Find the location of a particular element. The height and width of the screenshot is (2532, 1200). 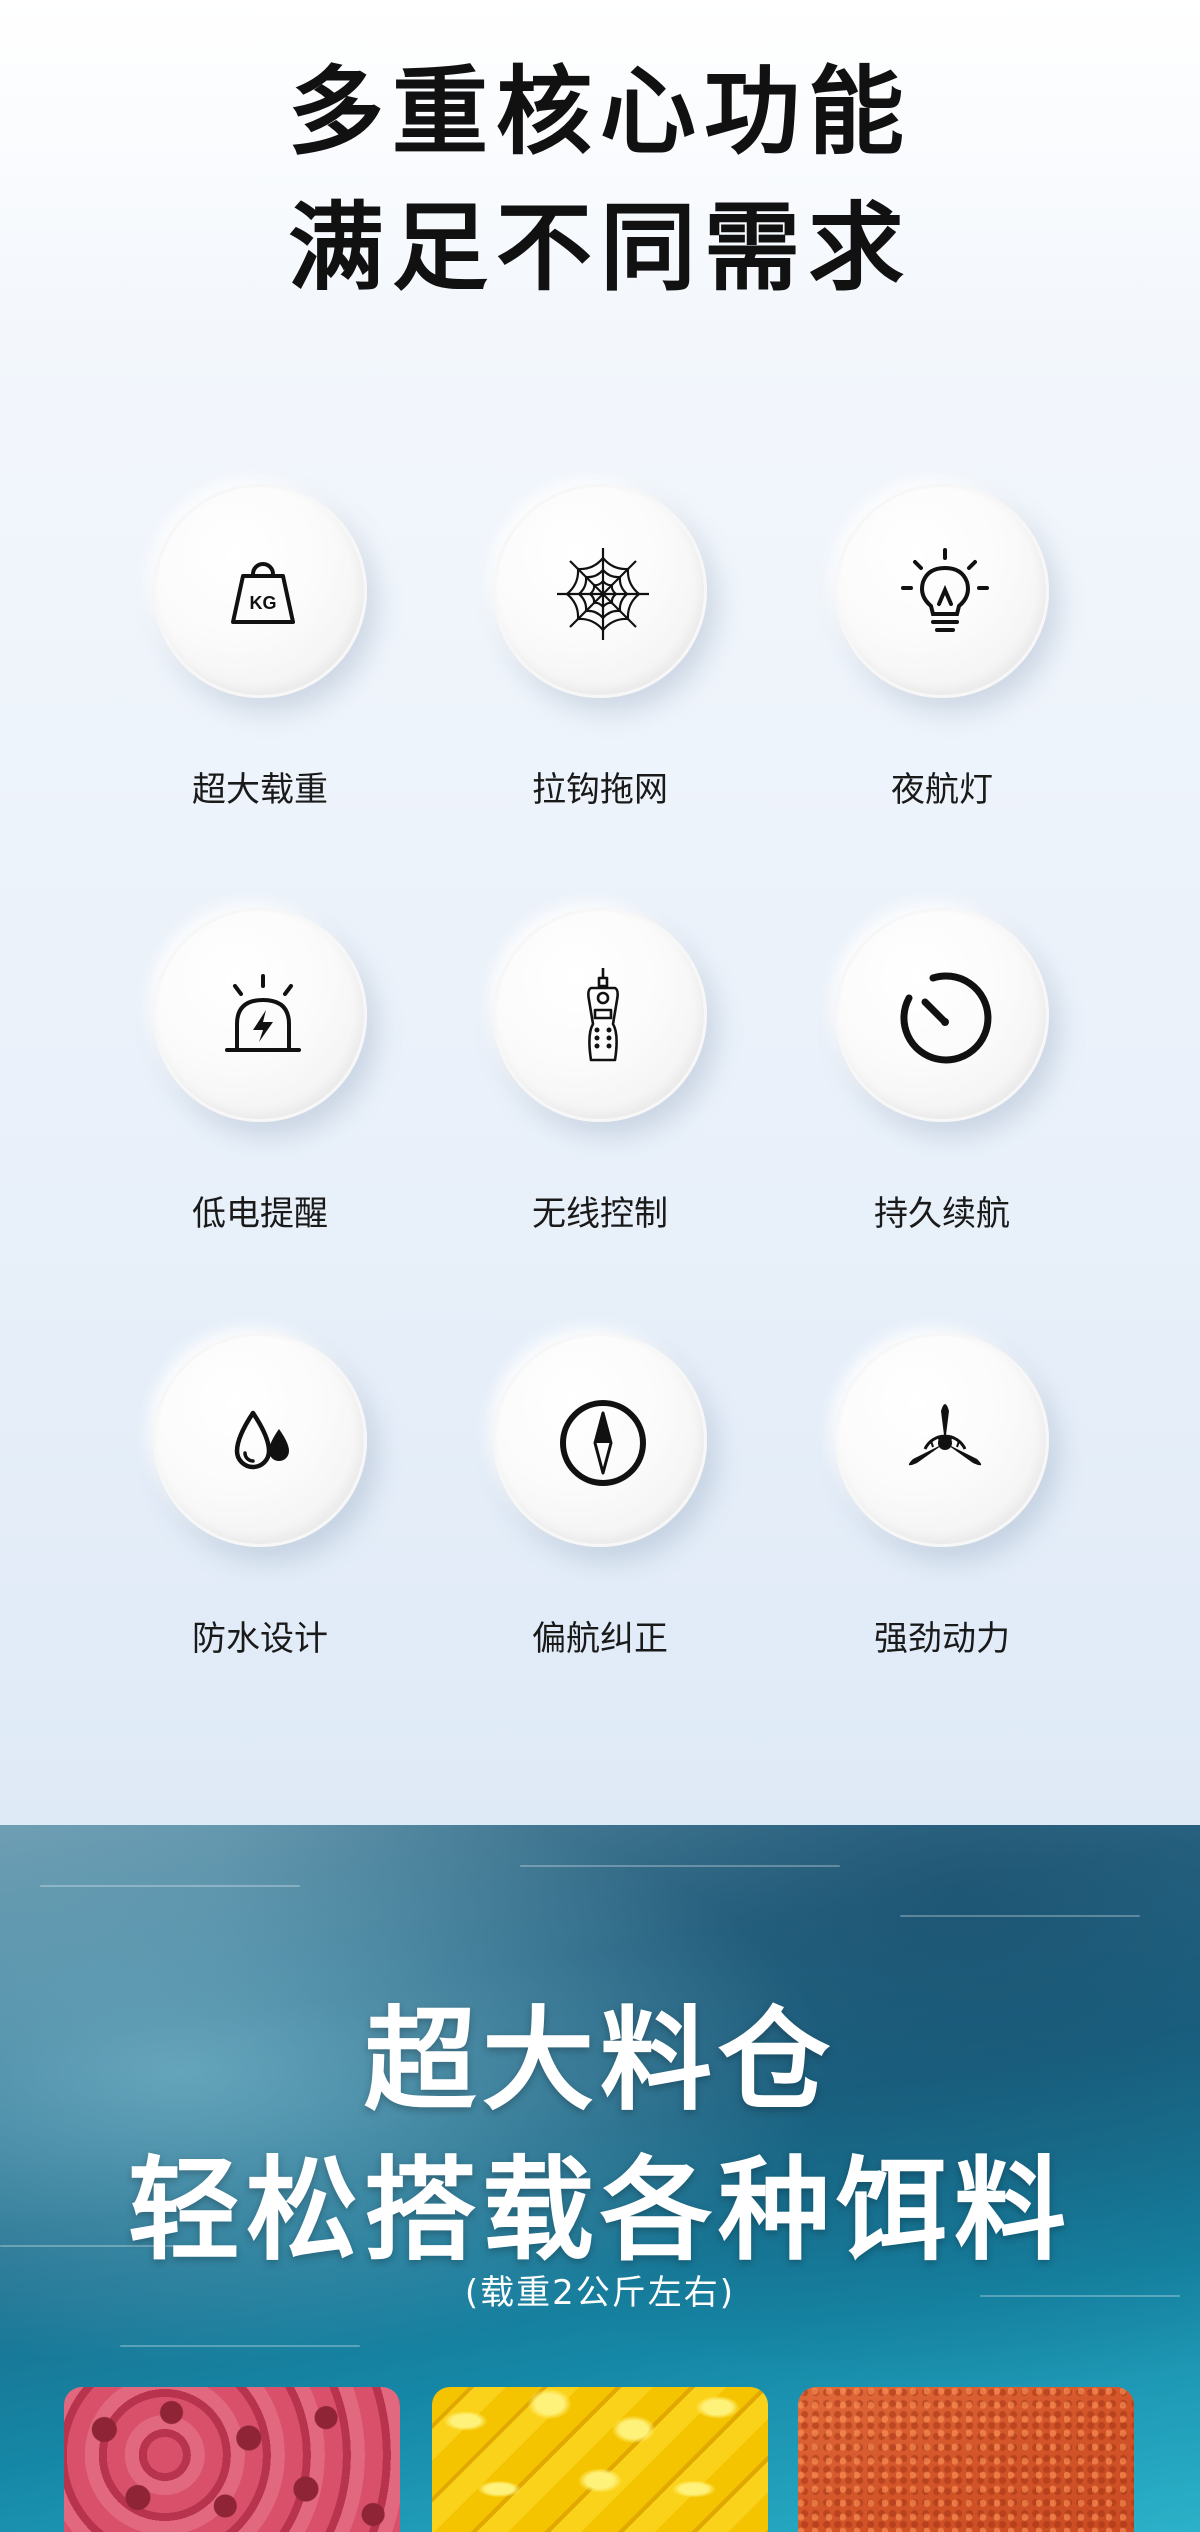

light-bulb-icon is located at coordinates (945, 590).